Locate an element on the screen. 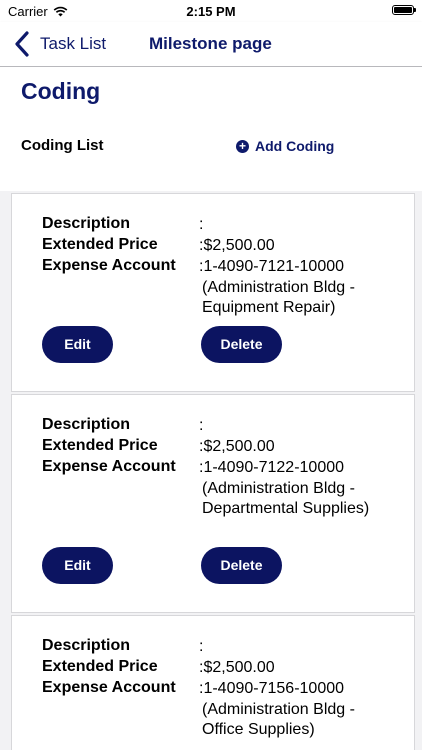 Image resolution: width=422 pixels, height=750 pixels. chevron-left-icon is located at coordinates (22, 44).